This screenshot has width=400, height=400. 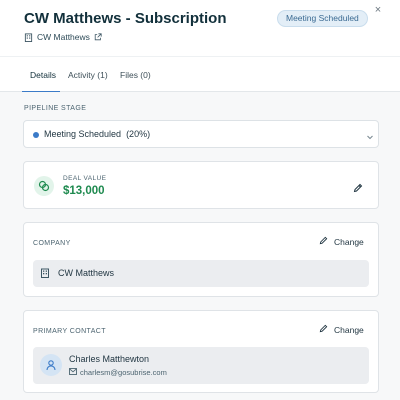 What do you see at coordinates (28, 37) in the screenshot?
I see `building-icon` at bounding box center [28, 37].